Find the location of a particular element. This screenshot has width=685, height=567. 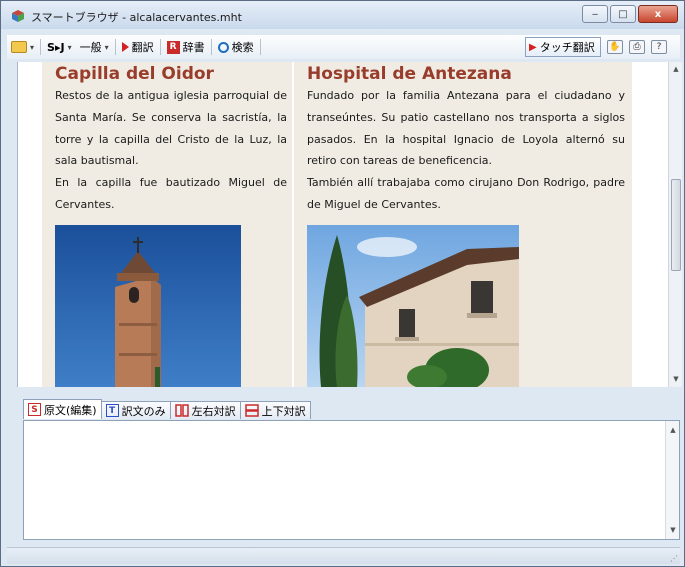

source-s-icon: S is located at coordinates (34, 409).